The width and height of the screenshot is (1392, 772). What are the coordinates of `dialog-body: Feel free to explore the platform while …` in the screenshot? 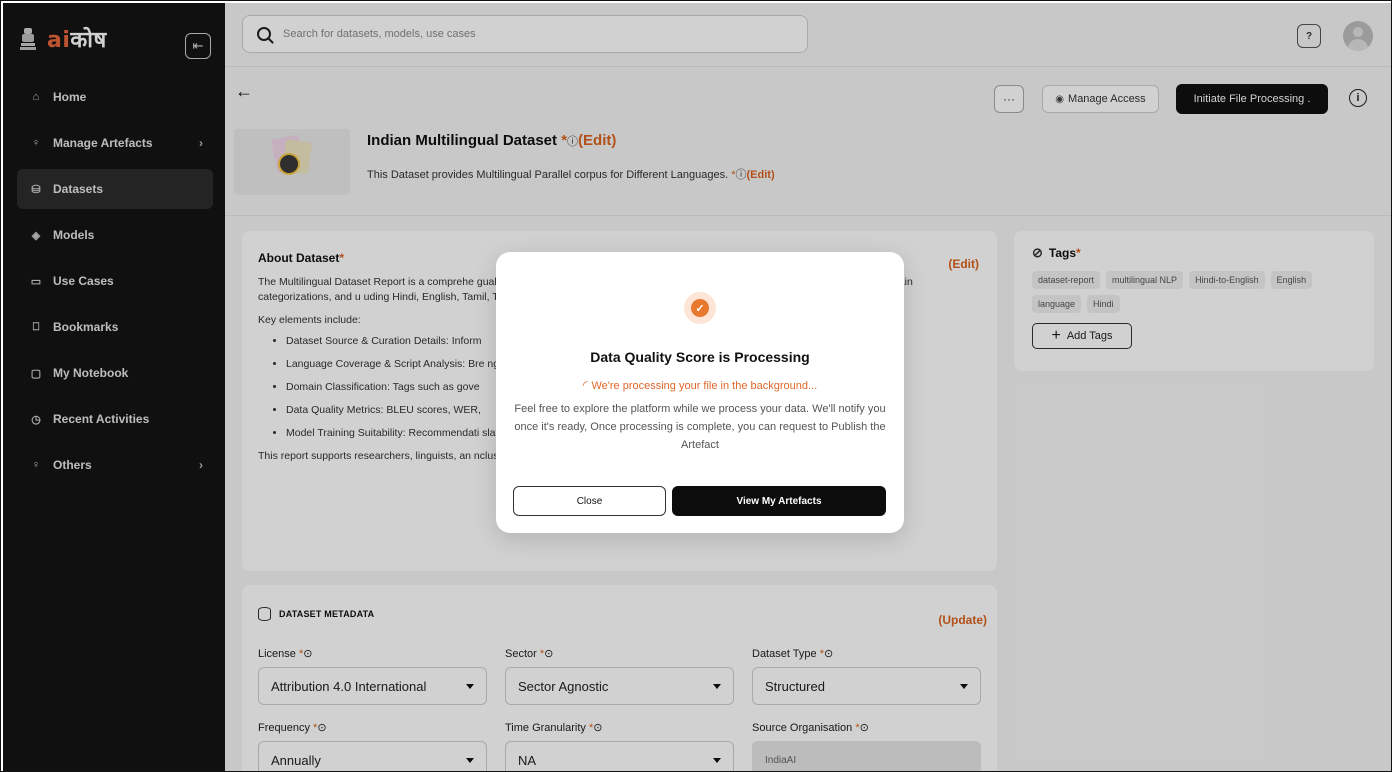 It's located at (700, 427).